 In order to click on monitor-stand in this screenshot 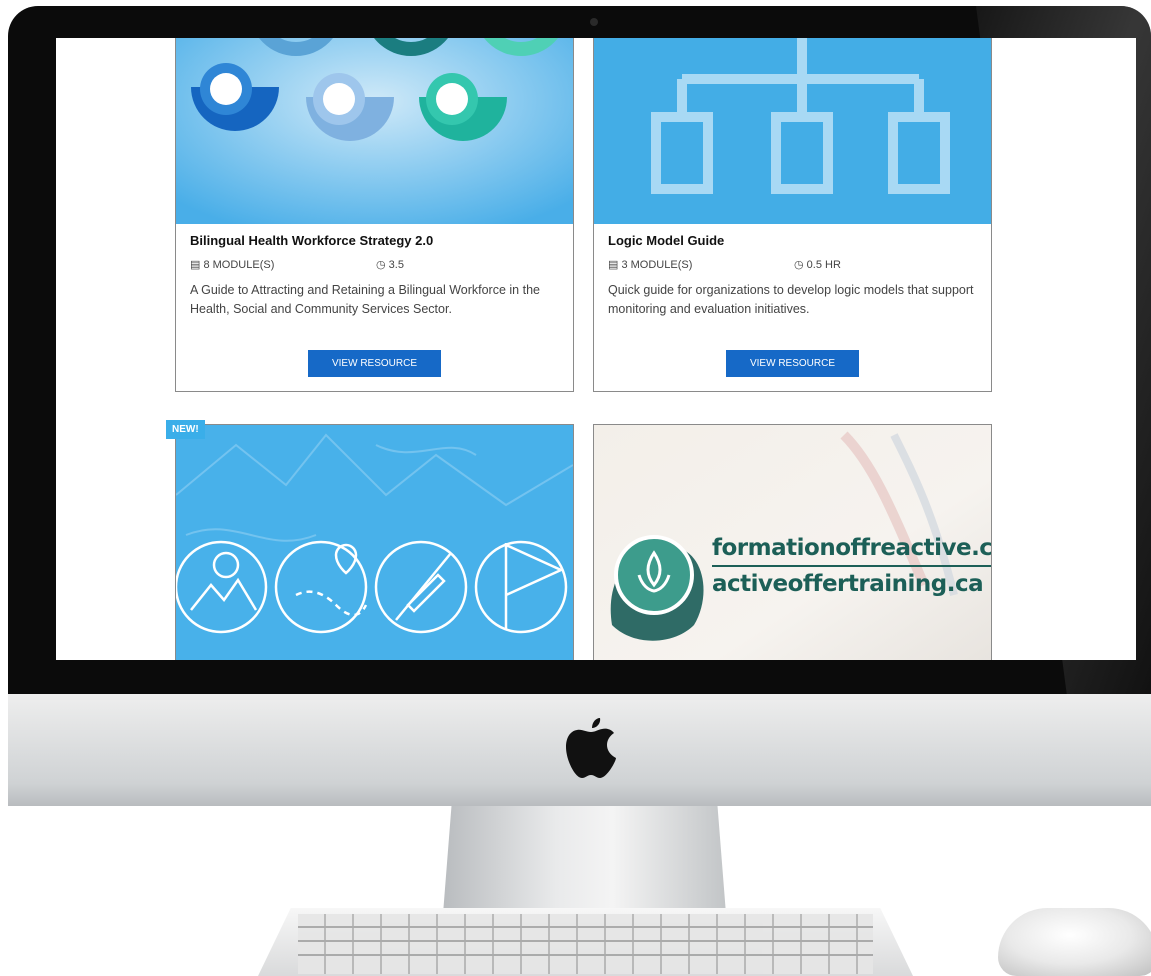, I will do `click(584, 860)`.